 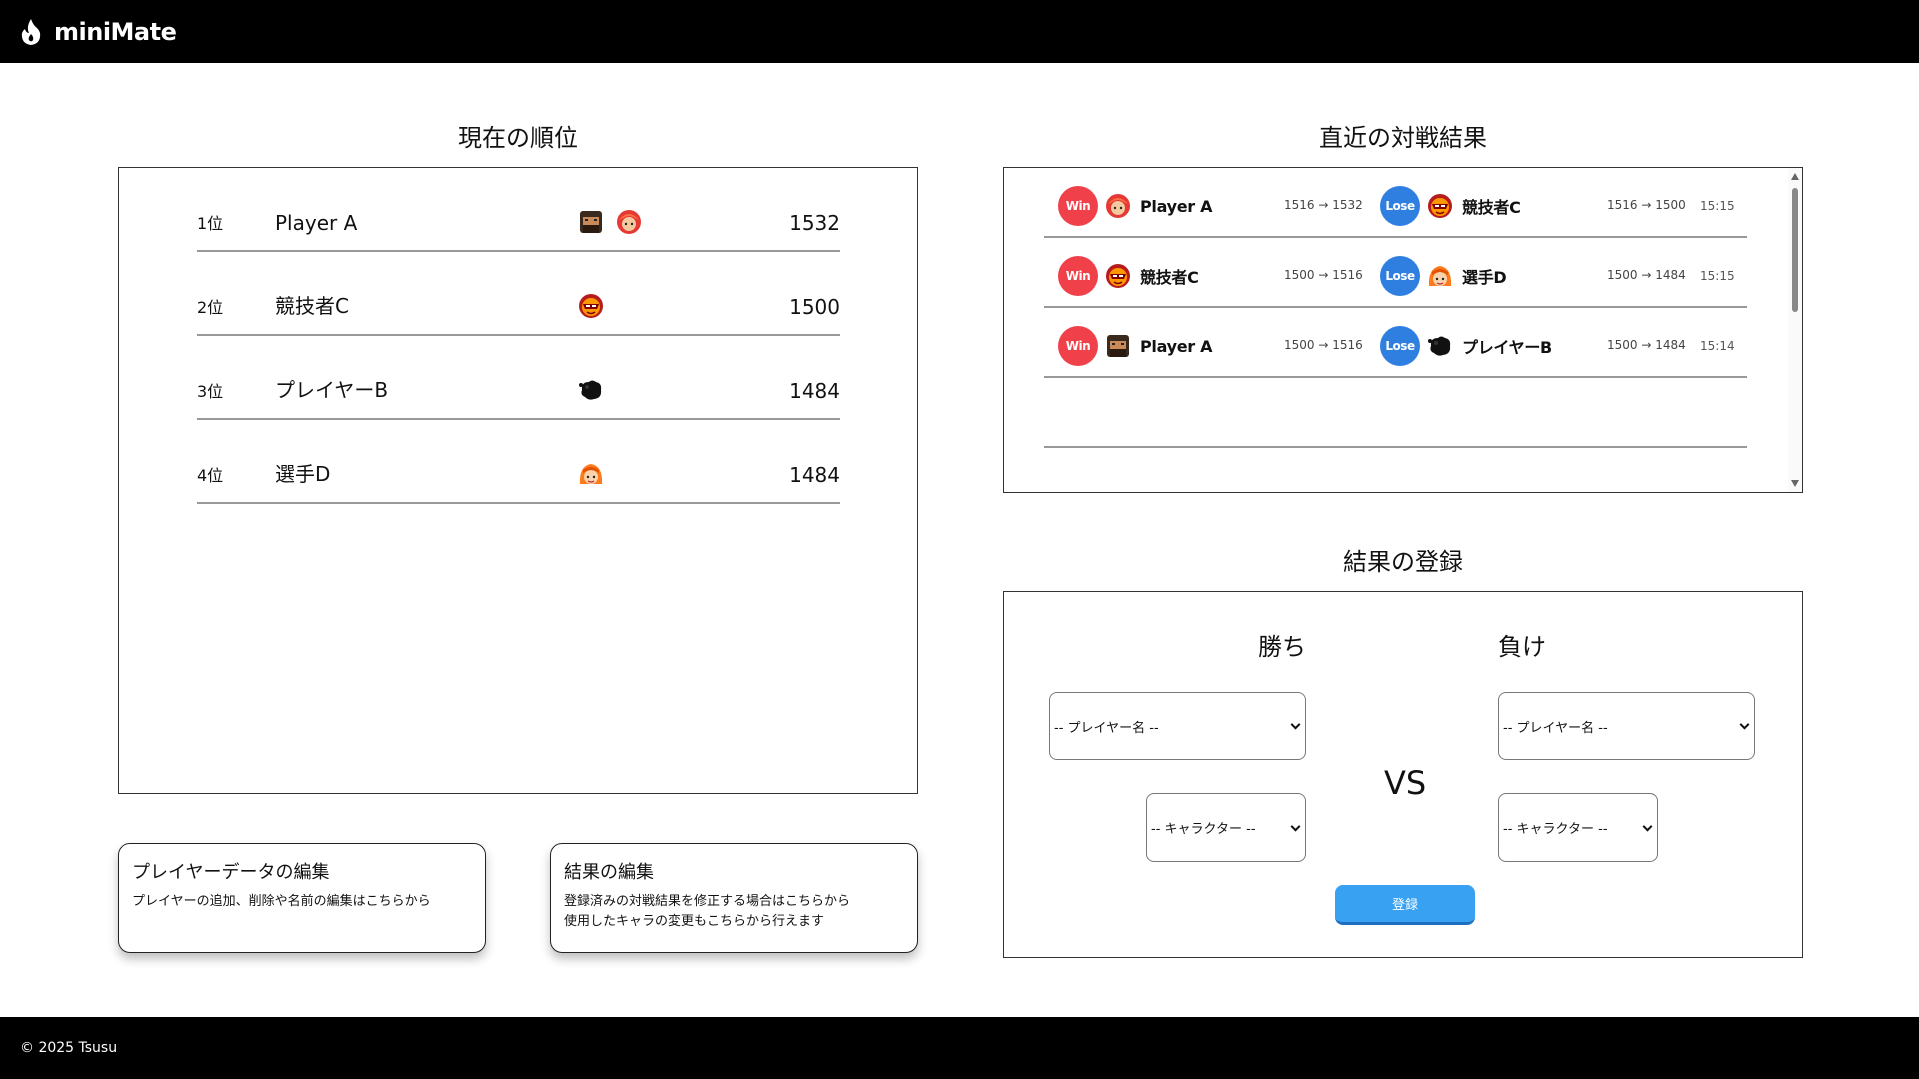 What do you see at coordinates (1646, 205) in the screenshot?
I see `loser-rate-change: 1516 → 1500` at bounding box center [1646, 205].